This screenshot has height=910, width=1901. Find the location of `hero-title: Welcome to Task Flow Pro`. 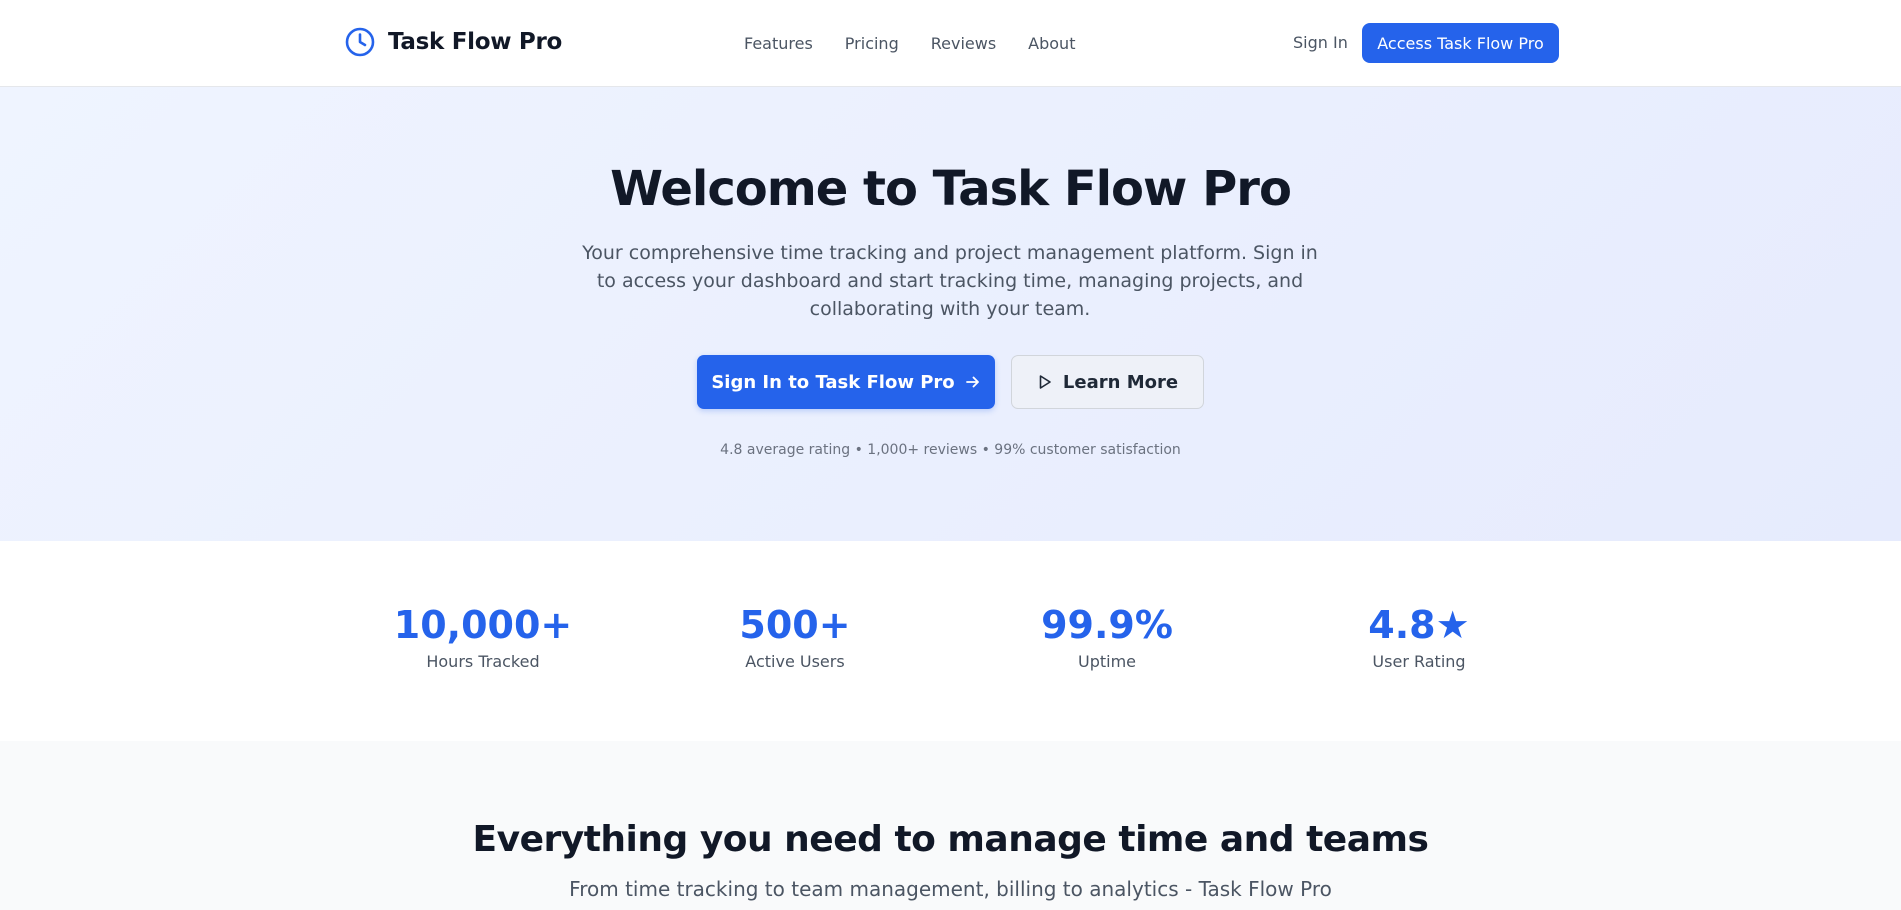

hero-title: Welcome to Task Flow Pro is located at coordinates (951, 189).